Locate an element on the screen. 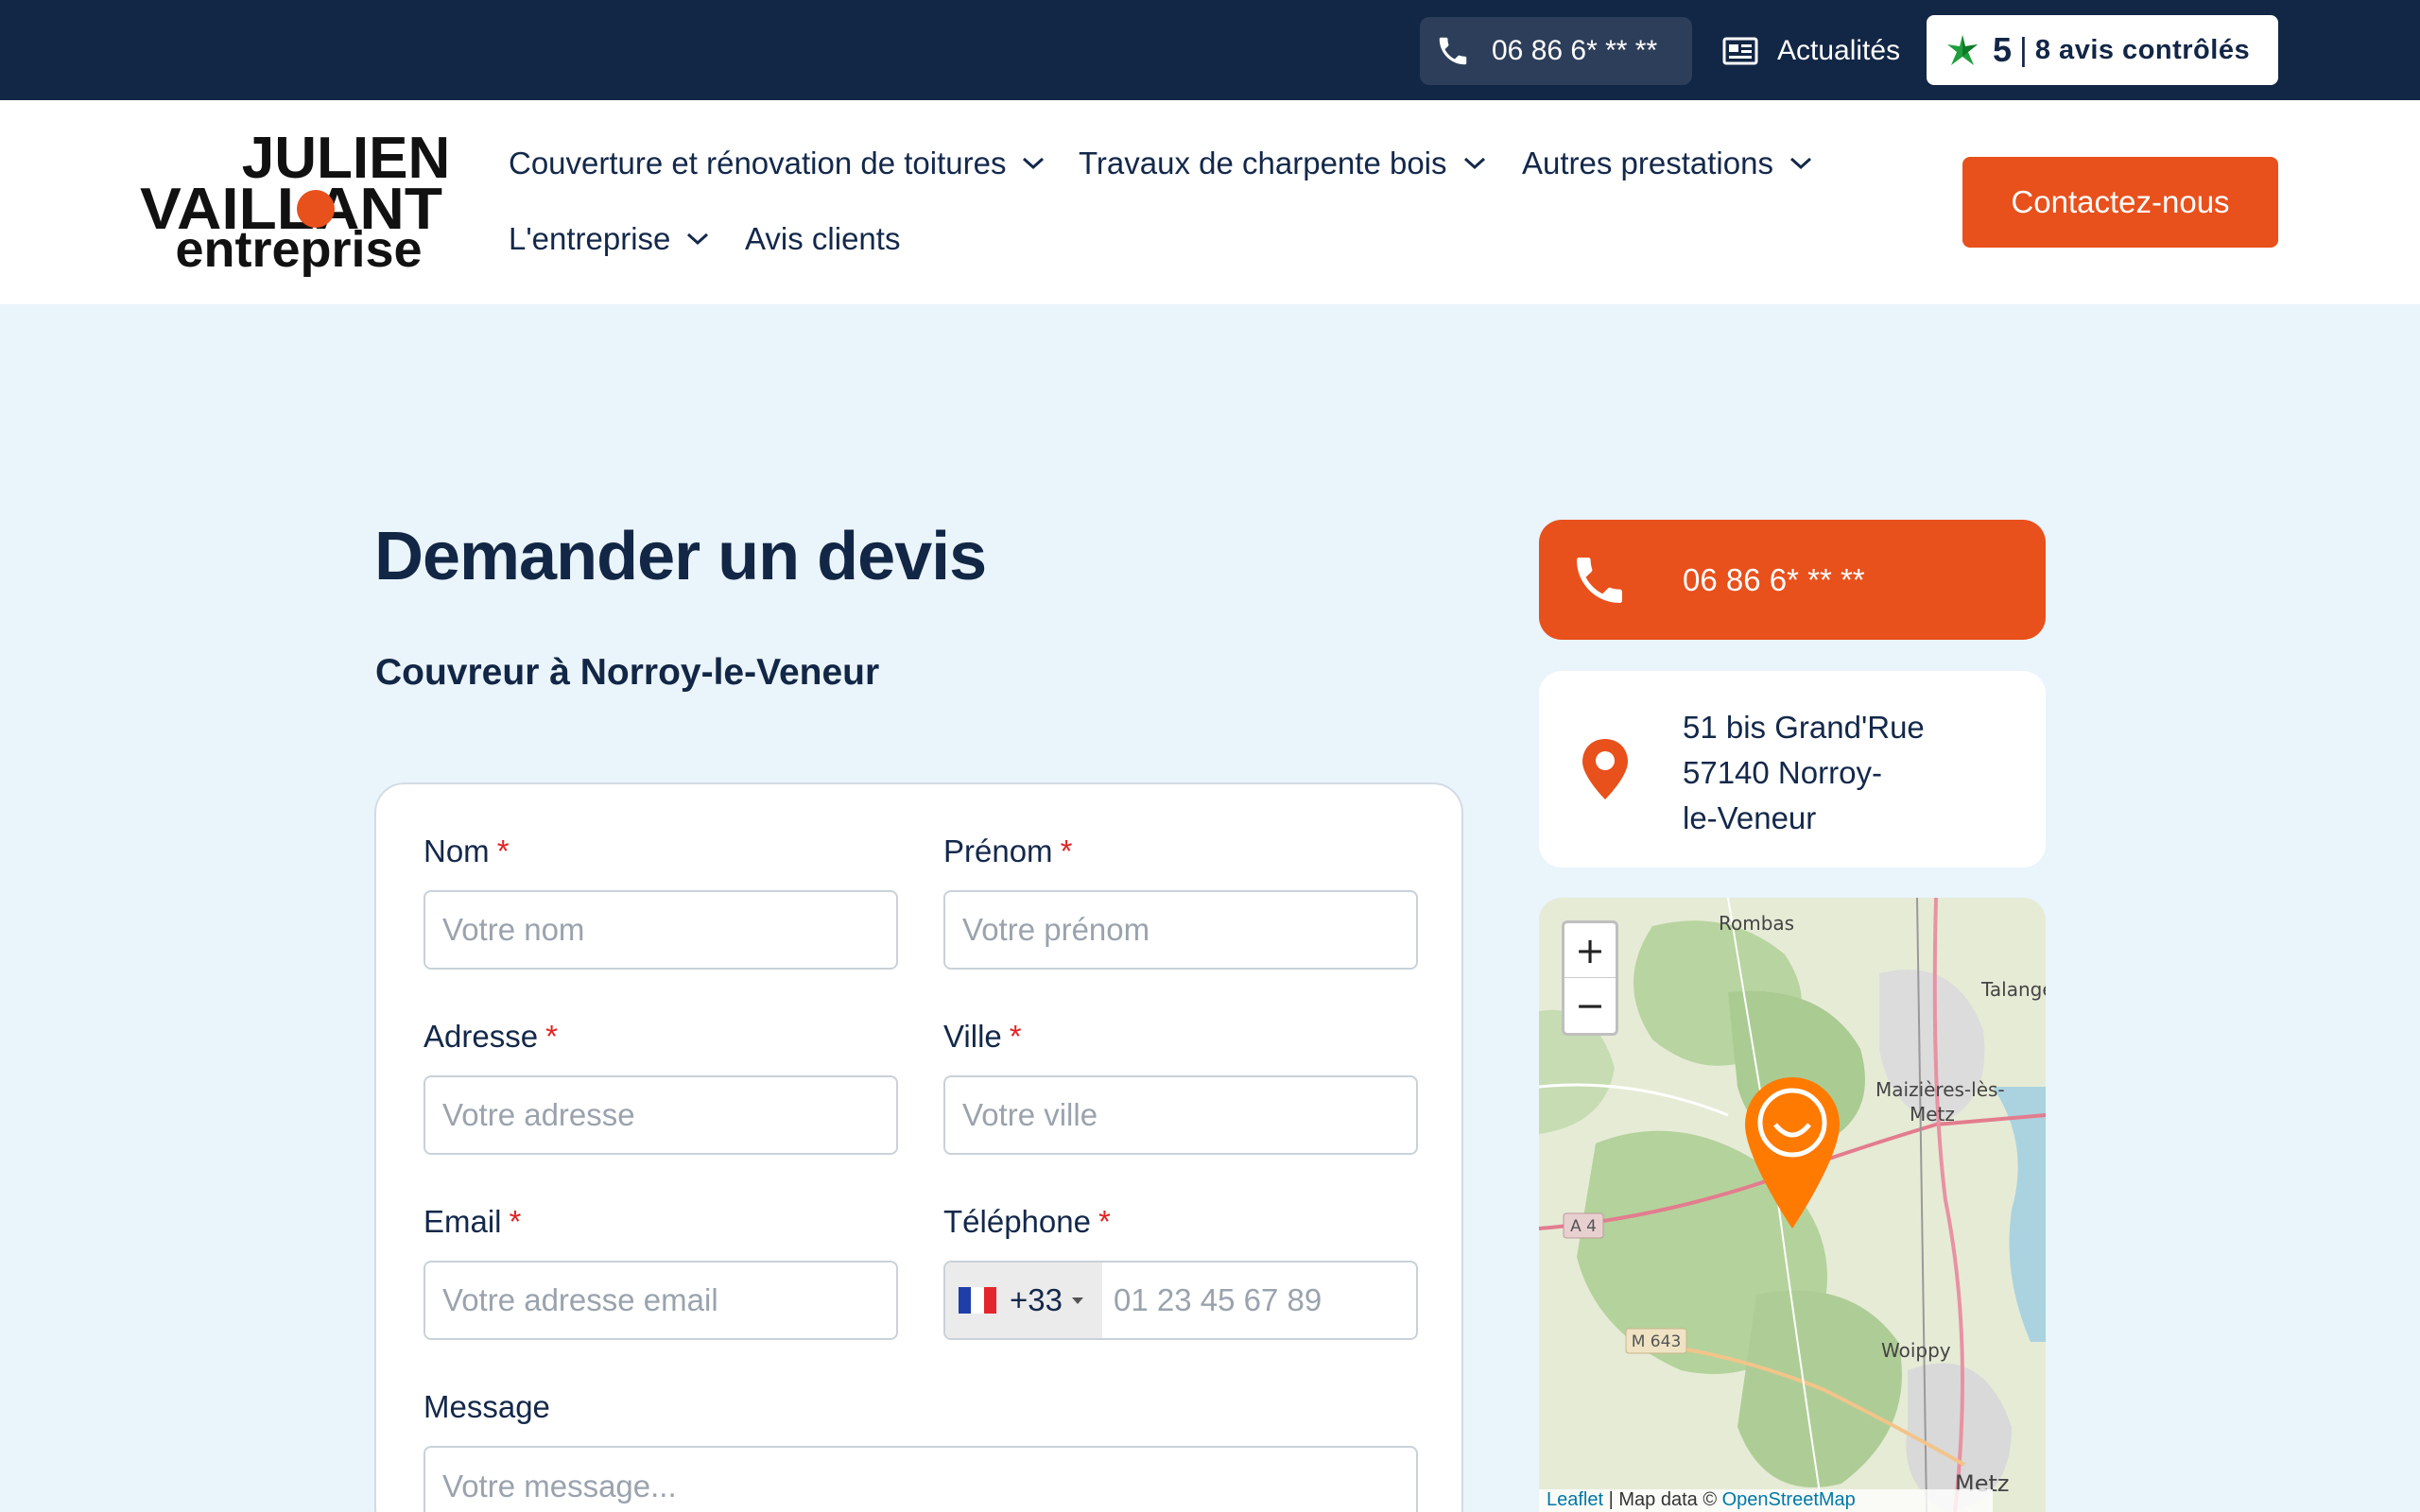  review-star-icon is located at coordinates (1963, 50).